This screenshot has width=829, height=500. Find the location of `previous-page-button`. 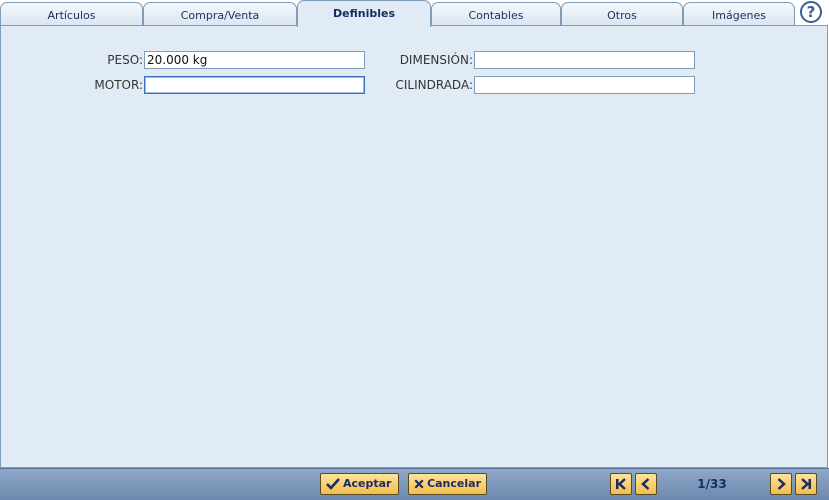

previous-page-button is located at coordinates (646, 484).